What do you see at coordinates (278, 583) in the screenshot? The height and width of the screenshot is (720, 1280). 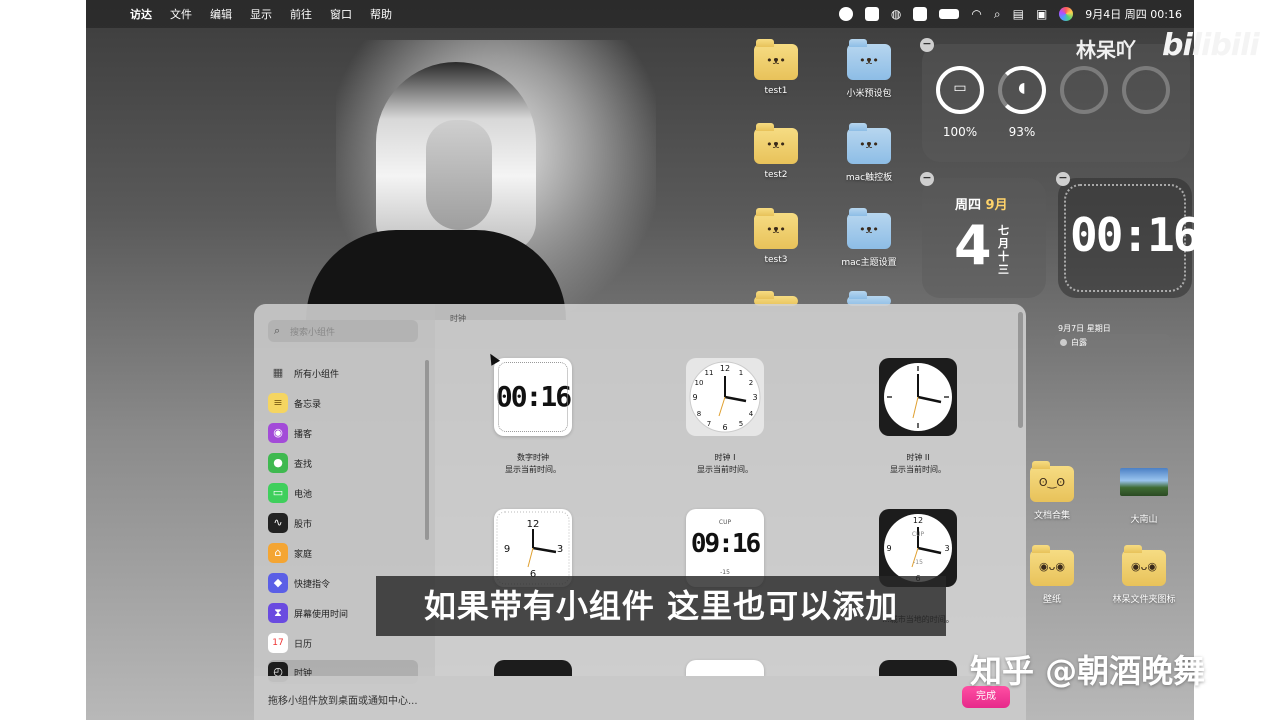 I see `shortcuts-icon: ◆` at bounding box center [278, 583].